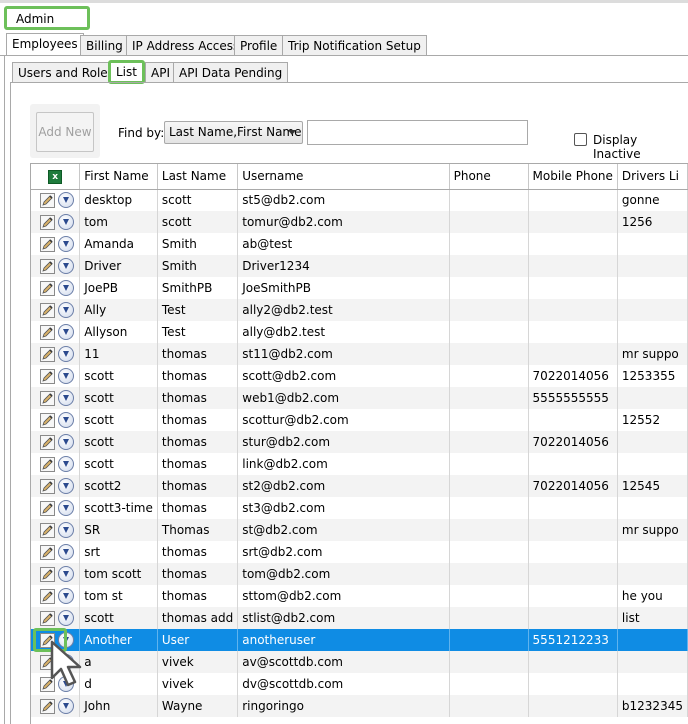 The height and width of the screenshot is (724, 688). I want to click on table-row: scott thomas web1@db2.com 5555555555, so click(359, 398).